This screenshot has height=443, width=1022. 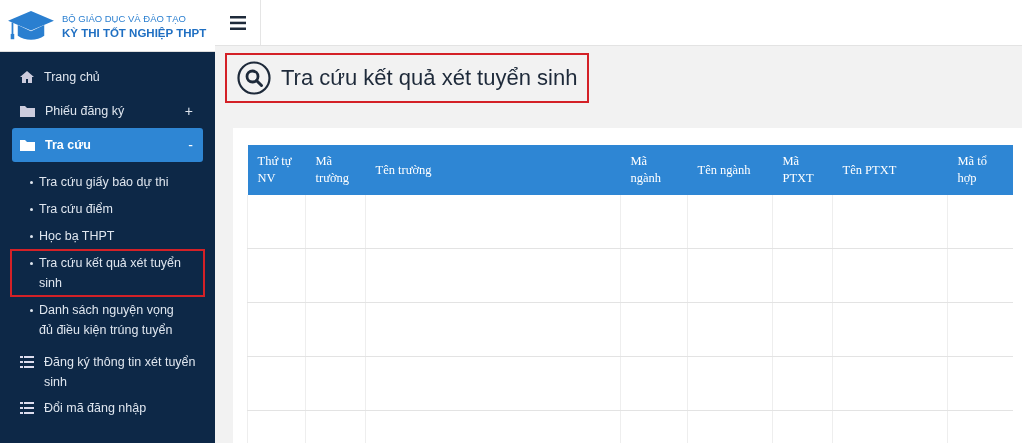 I want to click on column-header: Thứ tự NV, so click(x=276, y=170).